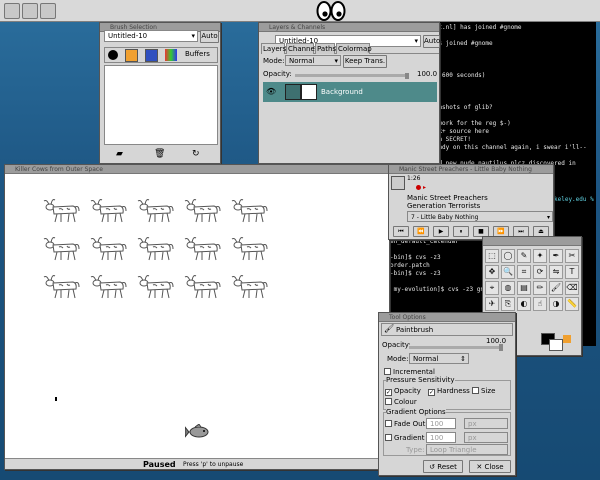 The width and height of the screenshot is (600, 480). I want to click on pause-button: ⏸, so click(461, 231).